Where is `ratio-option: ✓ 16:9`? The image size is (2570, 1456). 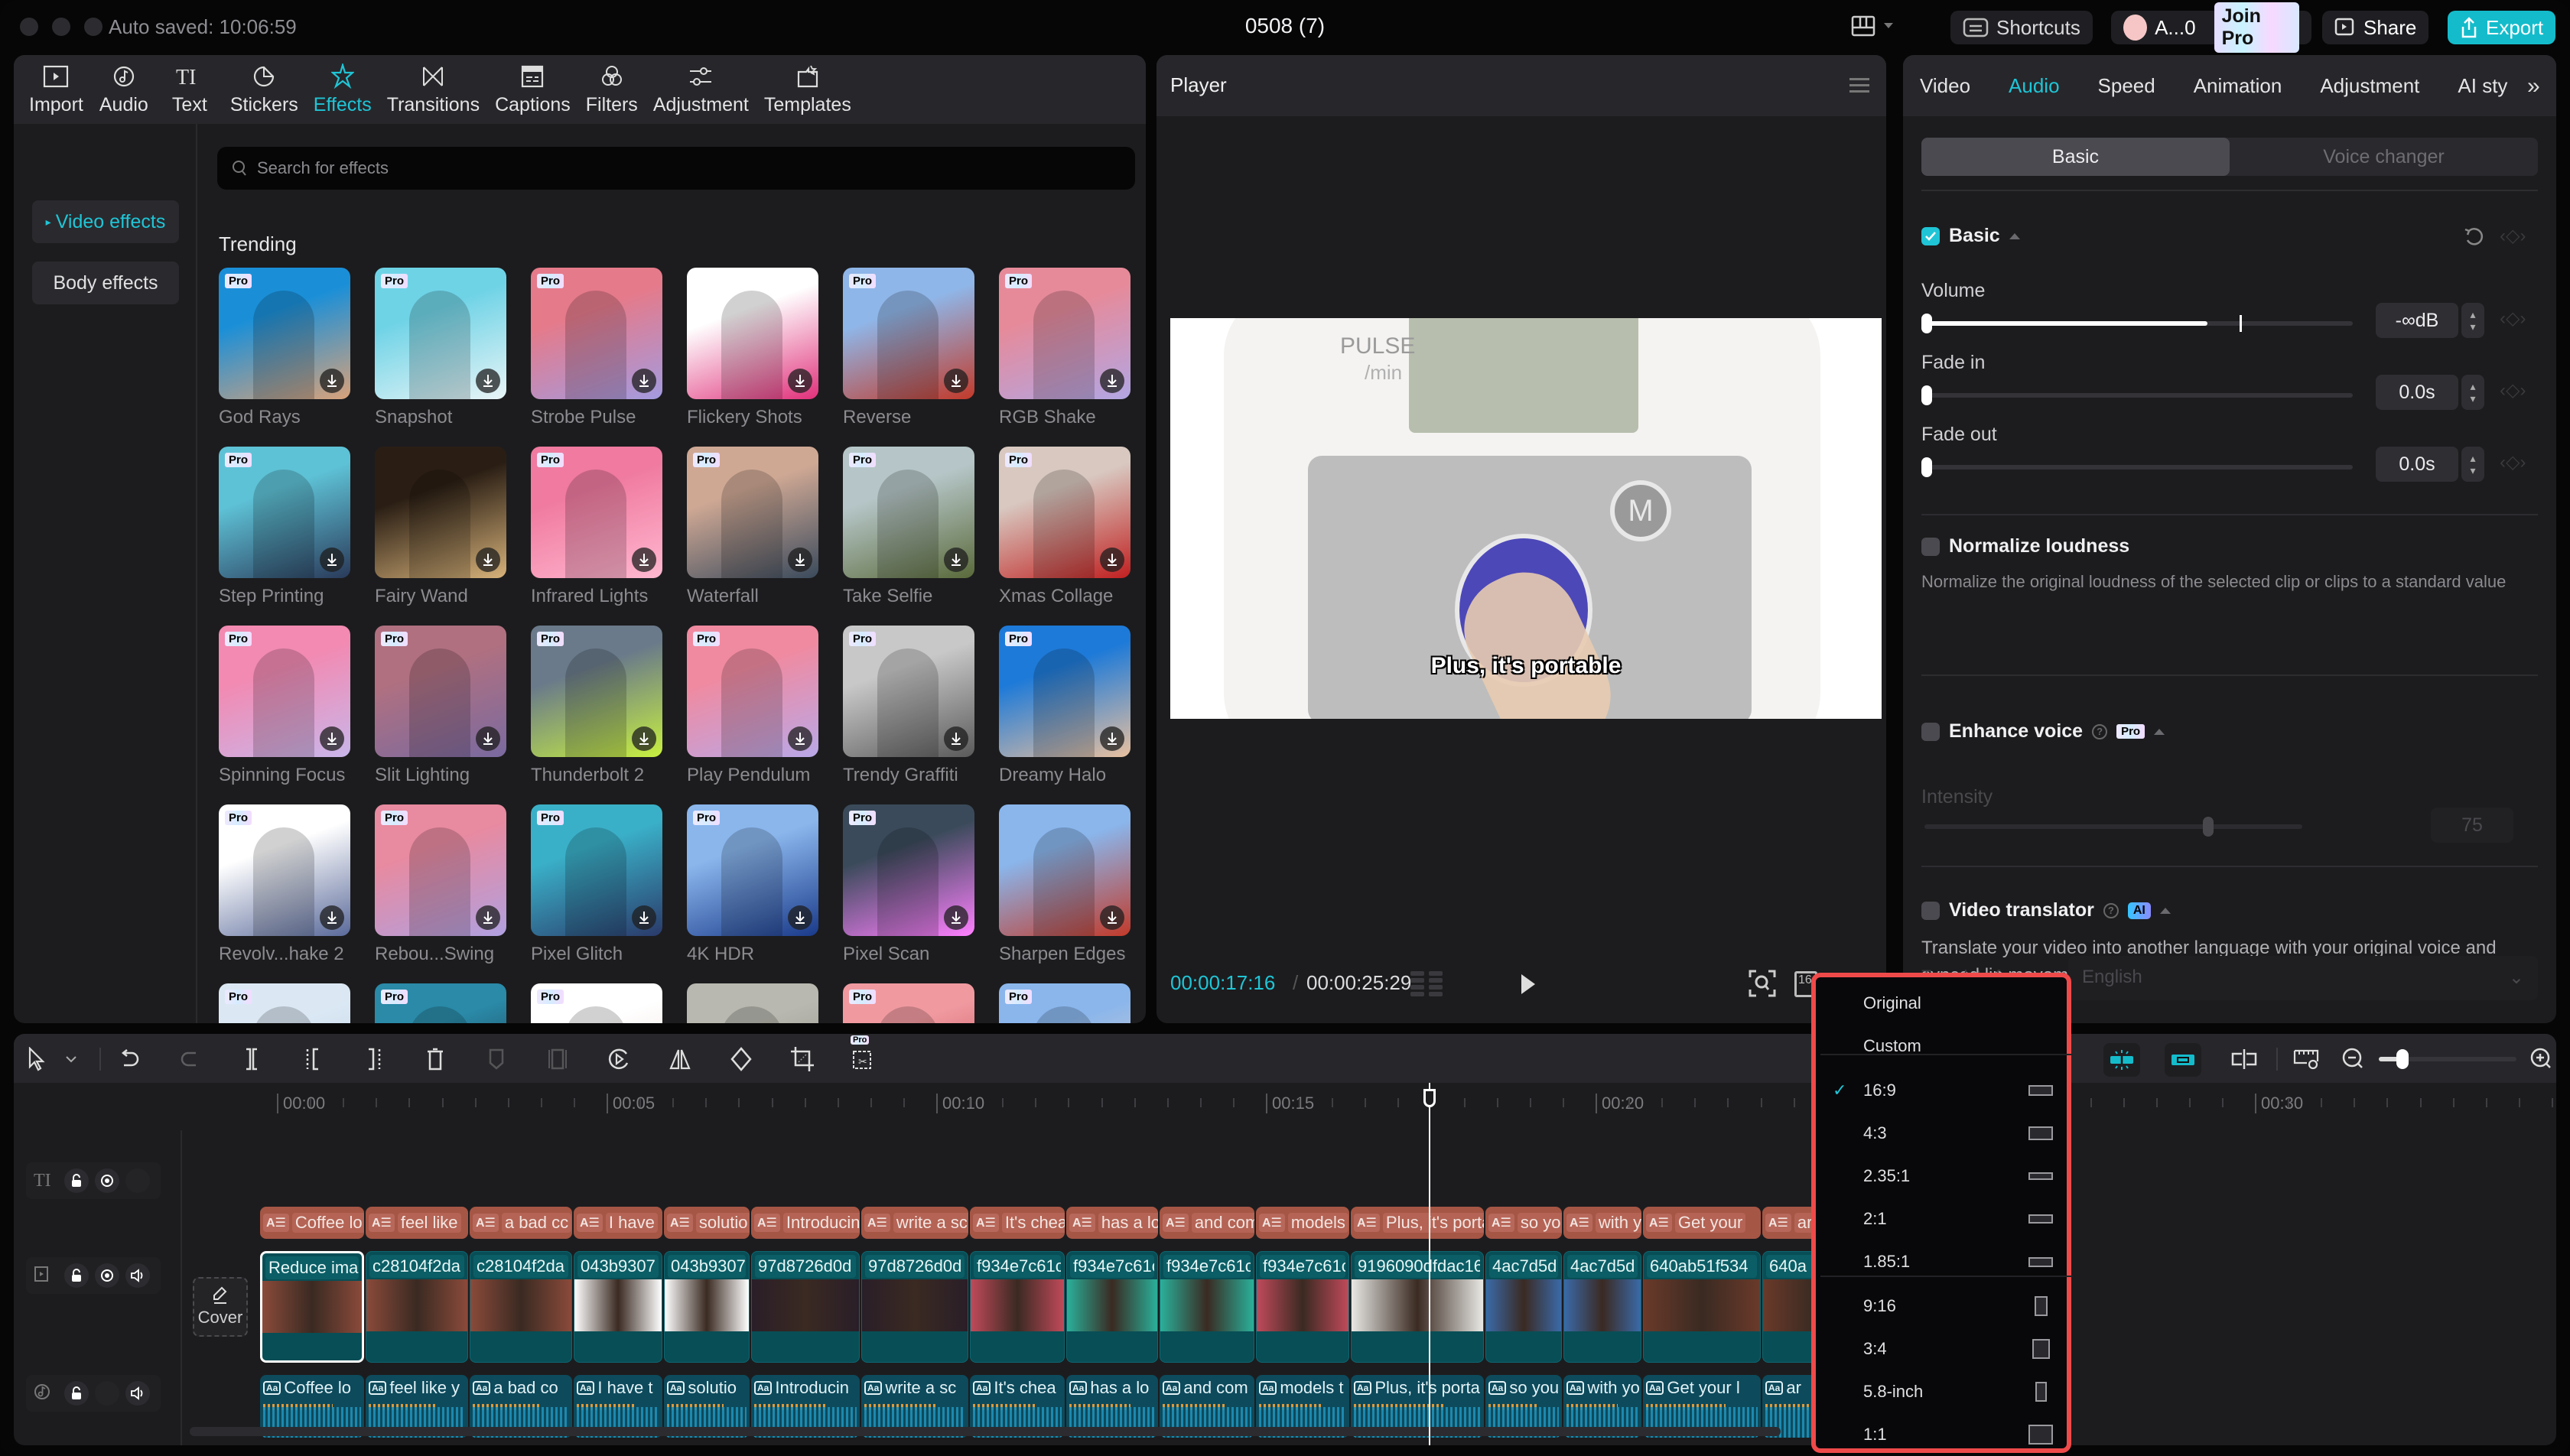 ratio-option: ✓ 16:9 is located at coordinates (1941, 1090).